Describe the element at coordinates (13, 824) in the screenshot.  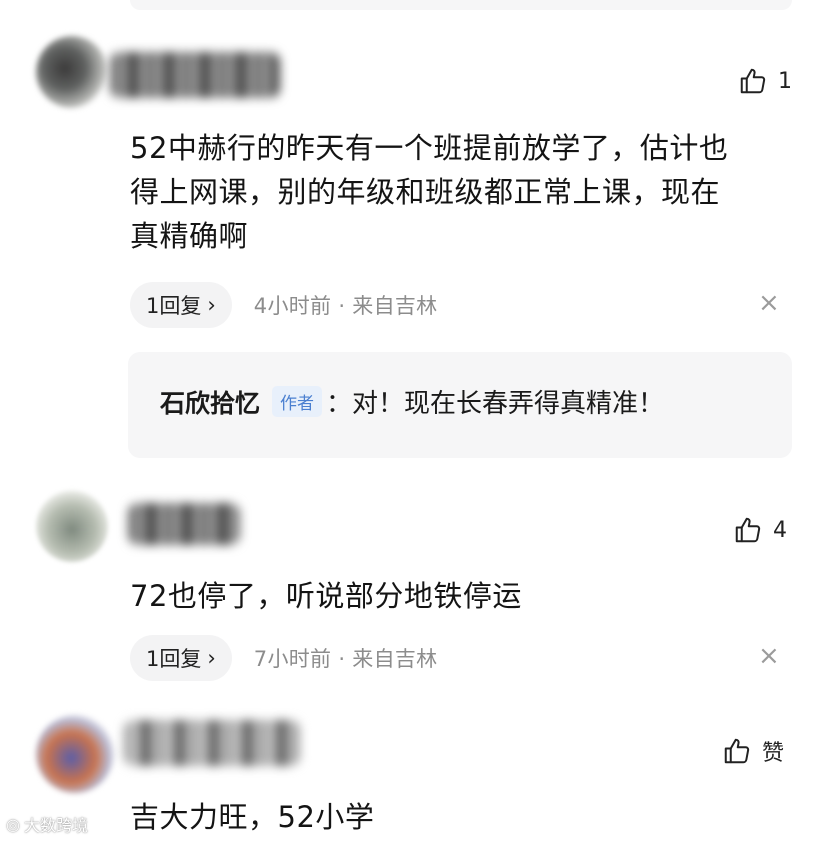
I see `watermark-logo-icon: ◎` at that location.